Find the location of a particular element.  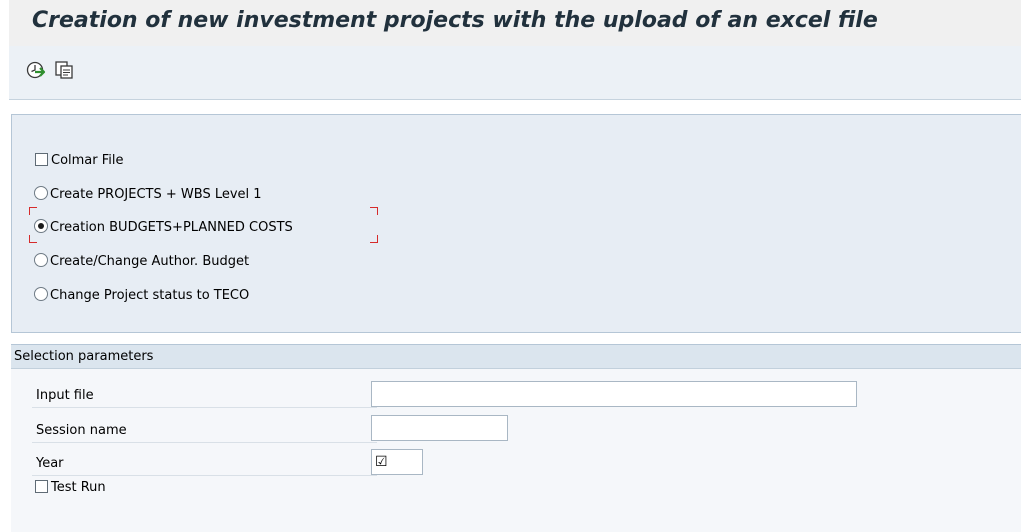

year-field: ☑ is located at coordinates (397, 462).